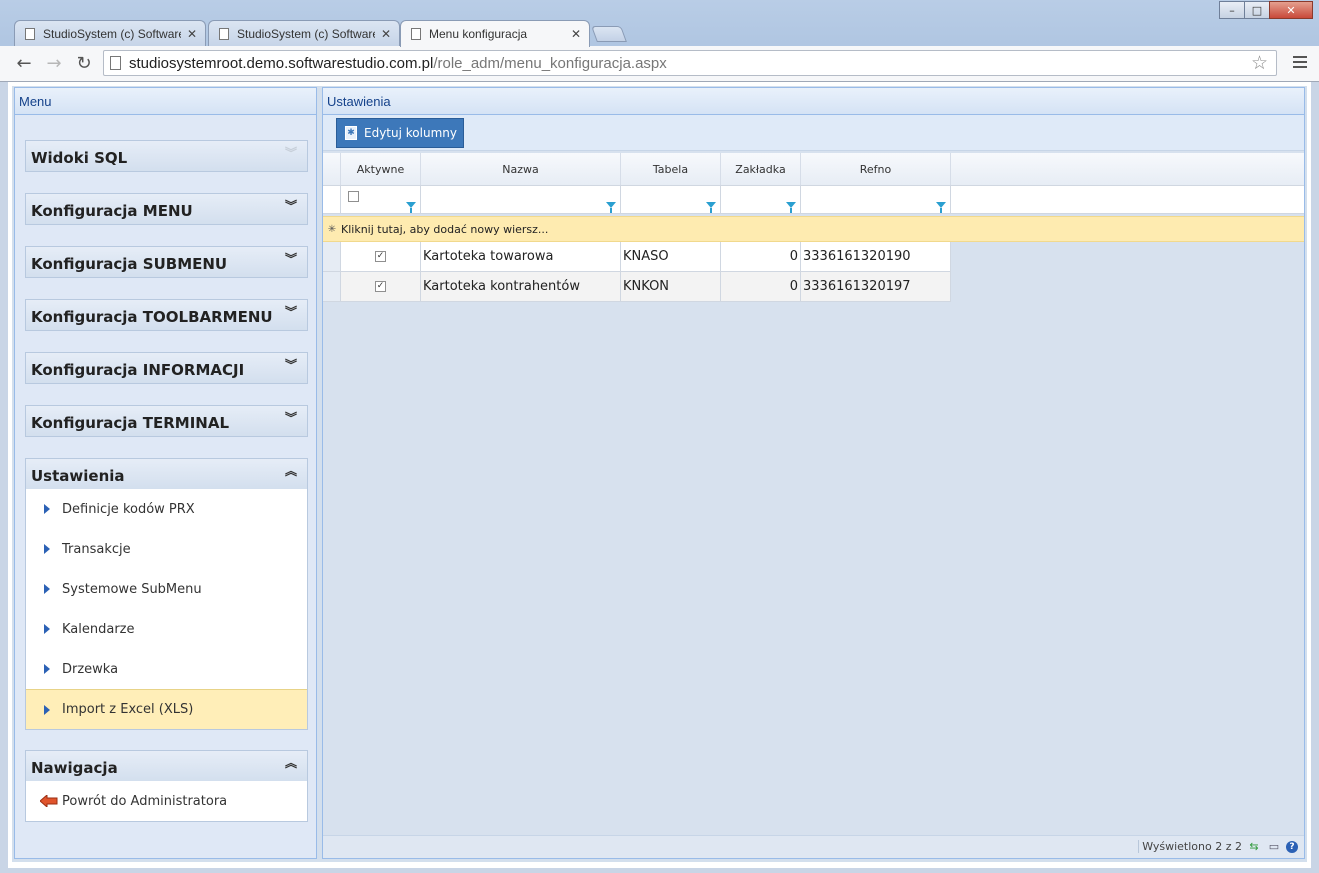 The height and width of the screenshot is (873, 1319). I want to click on group-header: Konfiguracja TOOLBARMENU ︾, so click(166, 315).